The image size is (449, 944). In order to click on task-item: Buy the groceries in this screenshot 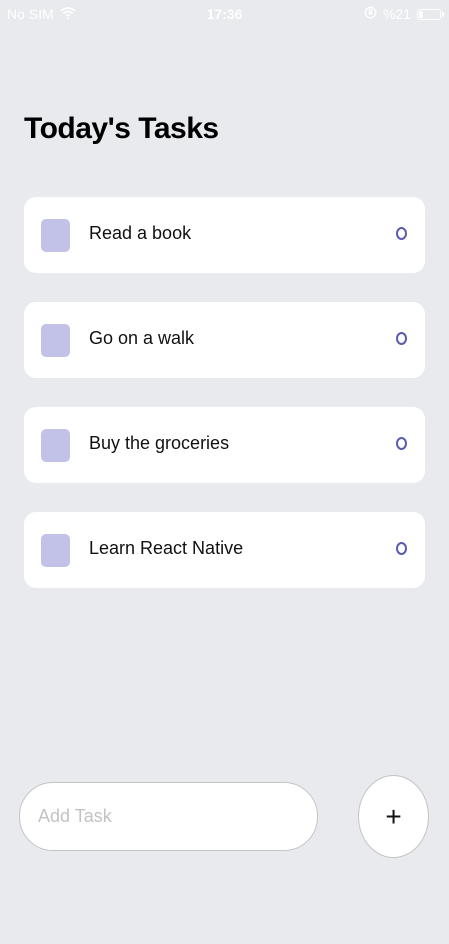, I will do `click(224, 445)`.